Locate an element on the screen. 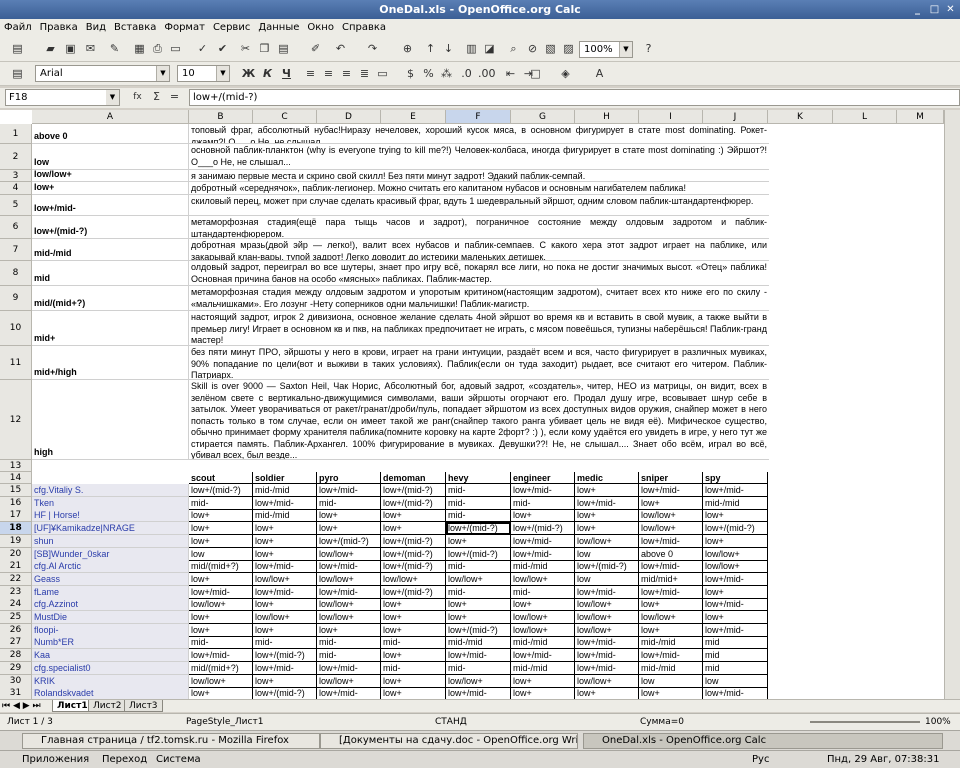  spellcheck-icon: ✓ is located at coordinates (202, 49).